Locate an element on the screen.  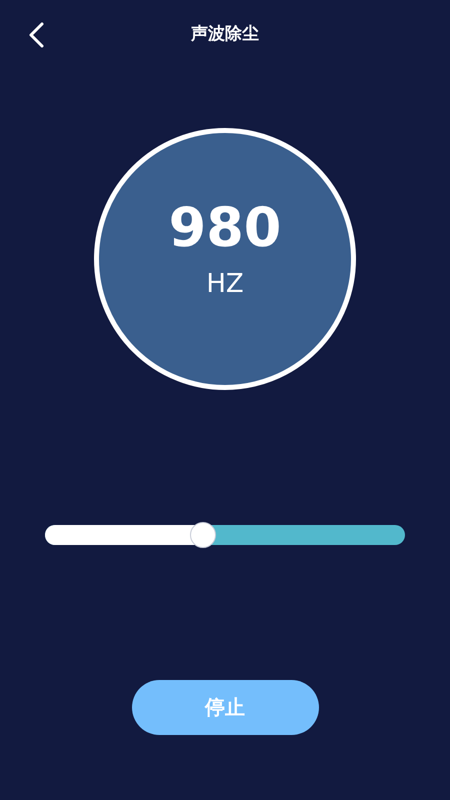
stop-button: 停止 is located at coordinates (225, 707).